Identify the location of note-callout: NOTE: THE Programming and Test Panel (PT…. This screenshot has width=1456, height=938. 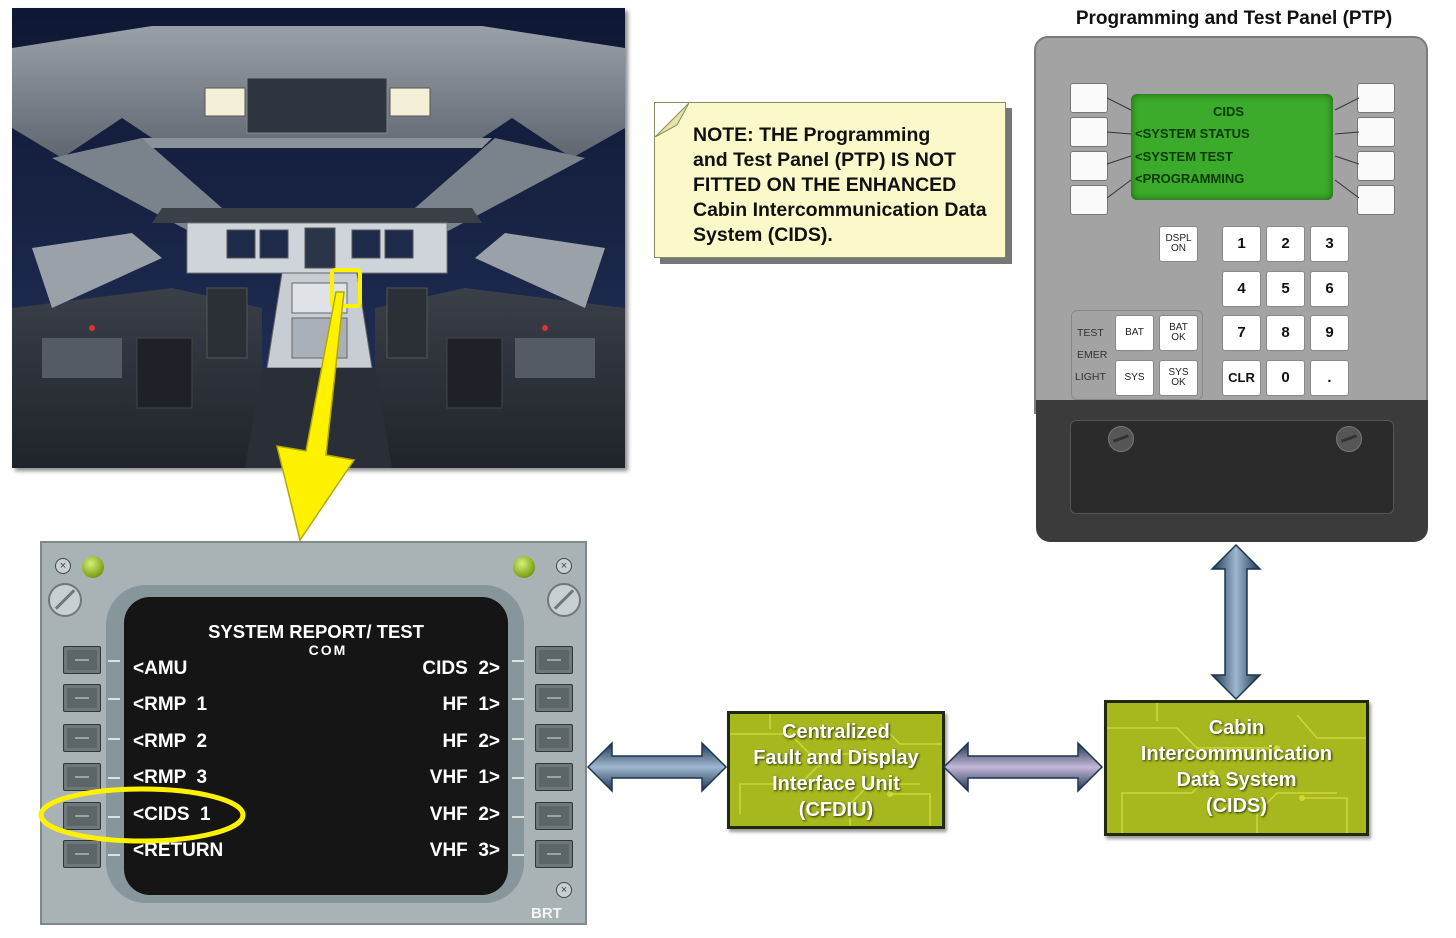
(830, 180).